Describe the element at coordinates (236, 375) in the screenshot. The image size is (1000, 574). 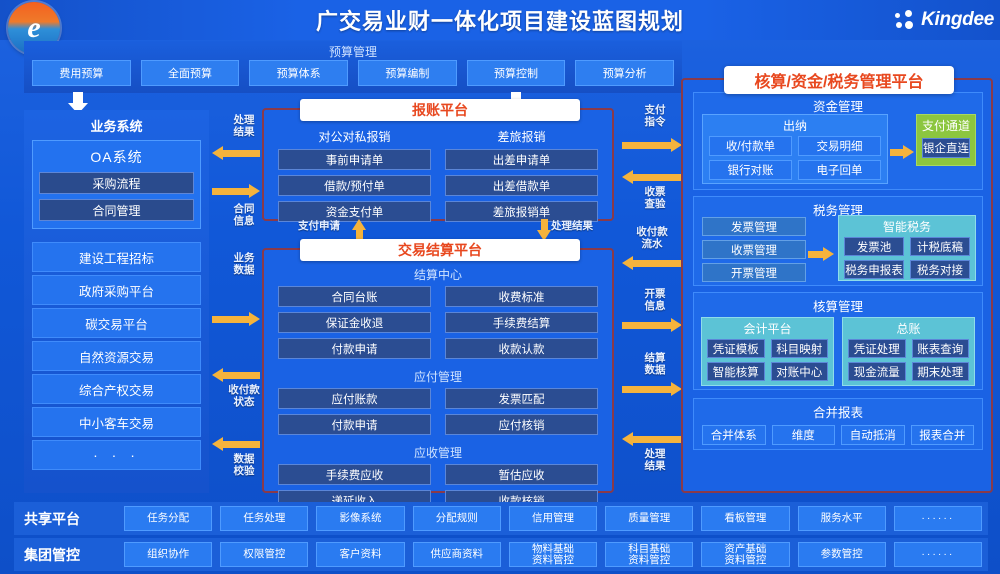
I see `flow-arrow-left` at that location.